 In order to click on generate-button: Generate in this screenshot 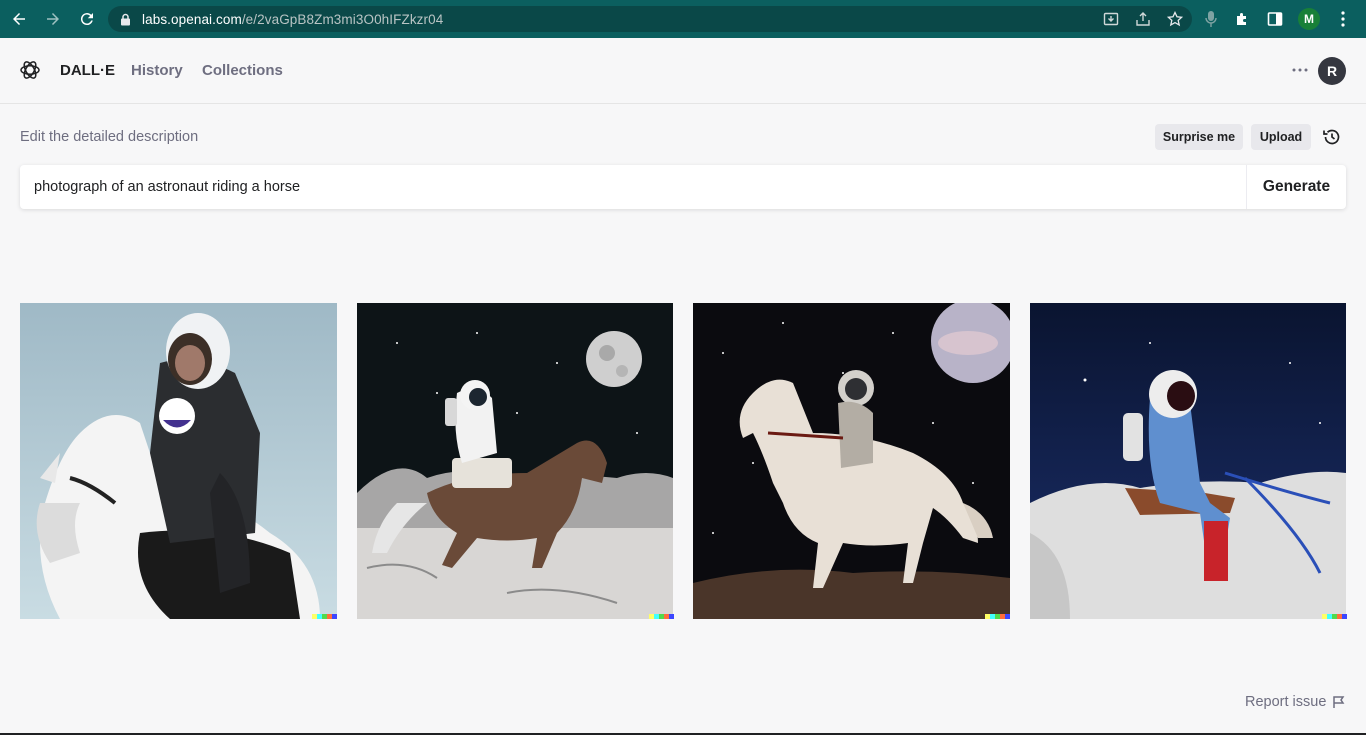, I will do `click(1296, 187)`.